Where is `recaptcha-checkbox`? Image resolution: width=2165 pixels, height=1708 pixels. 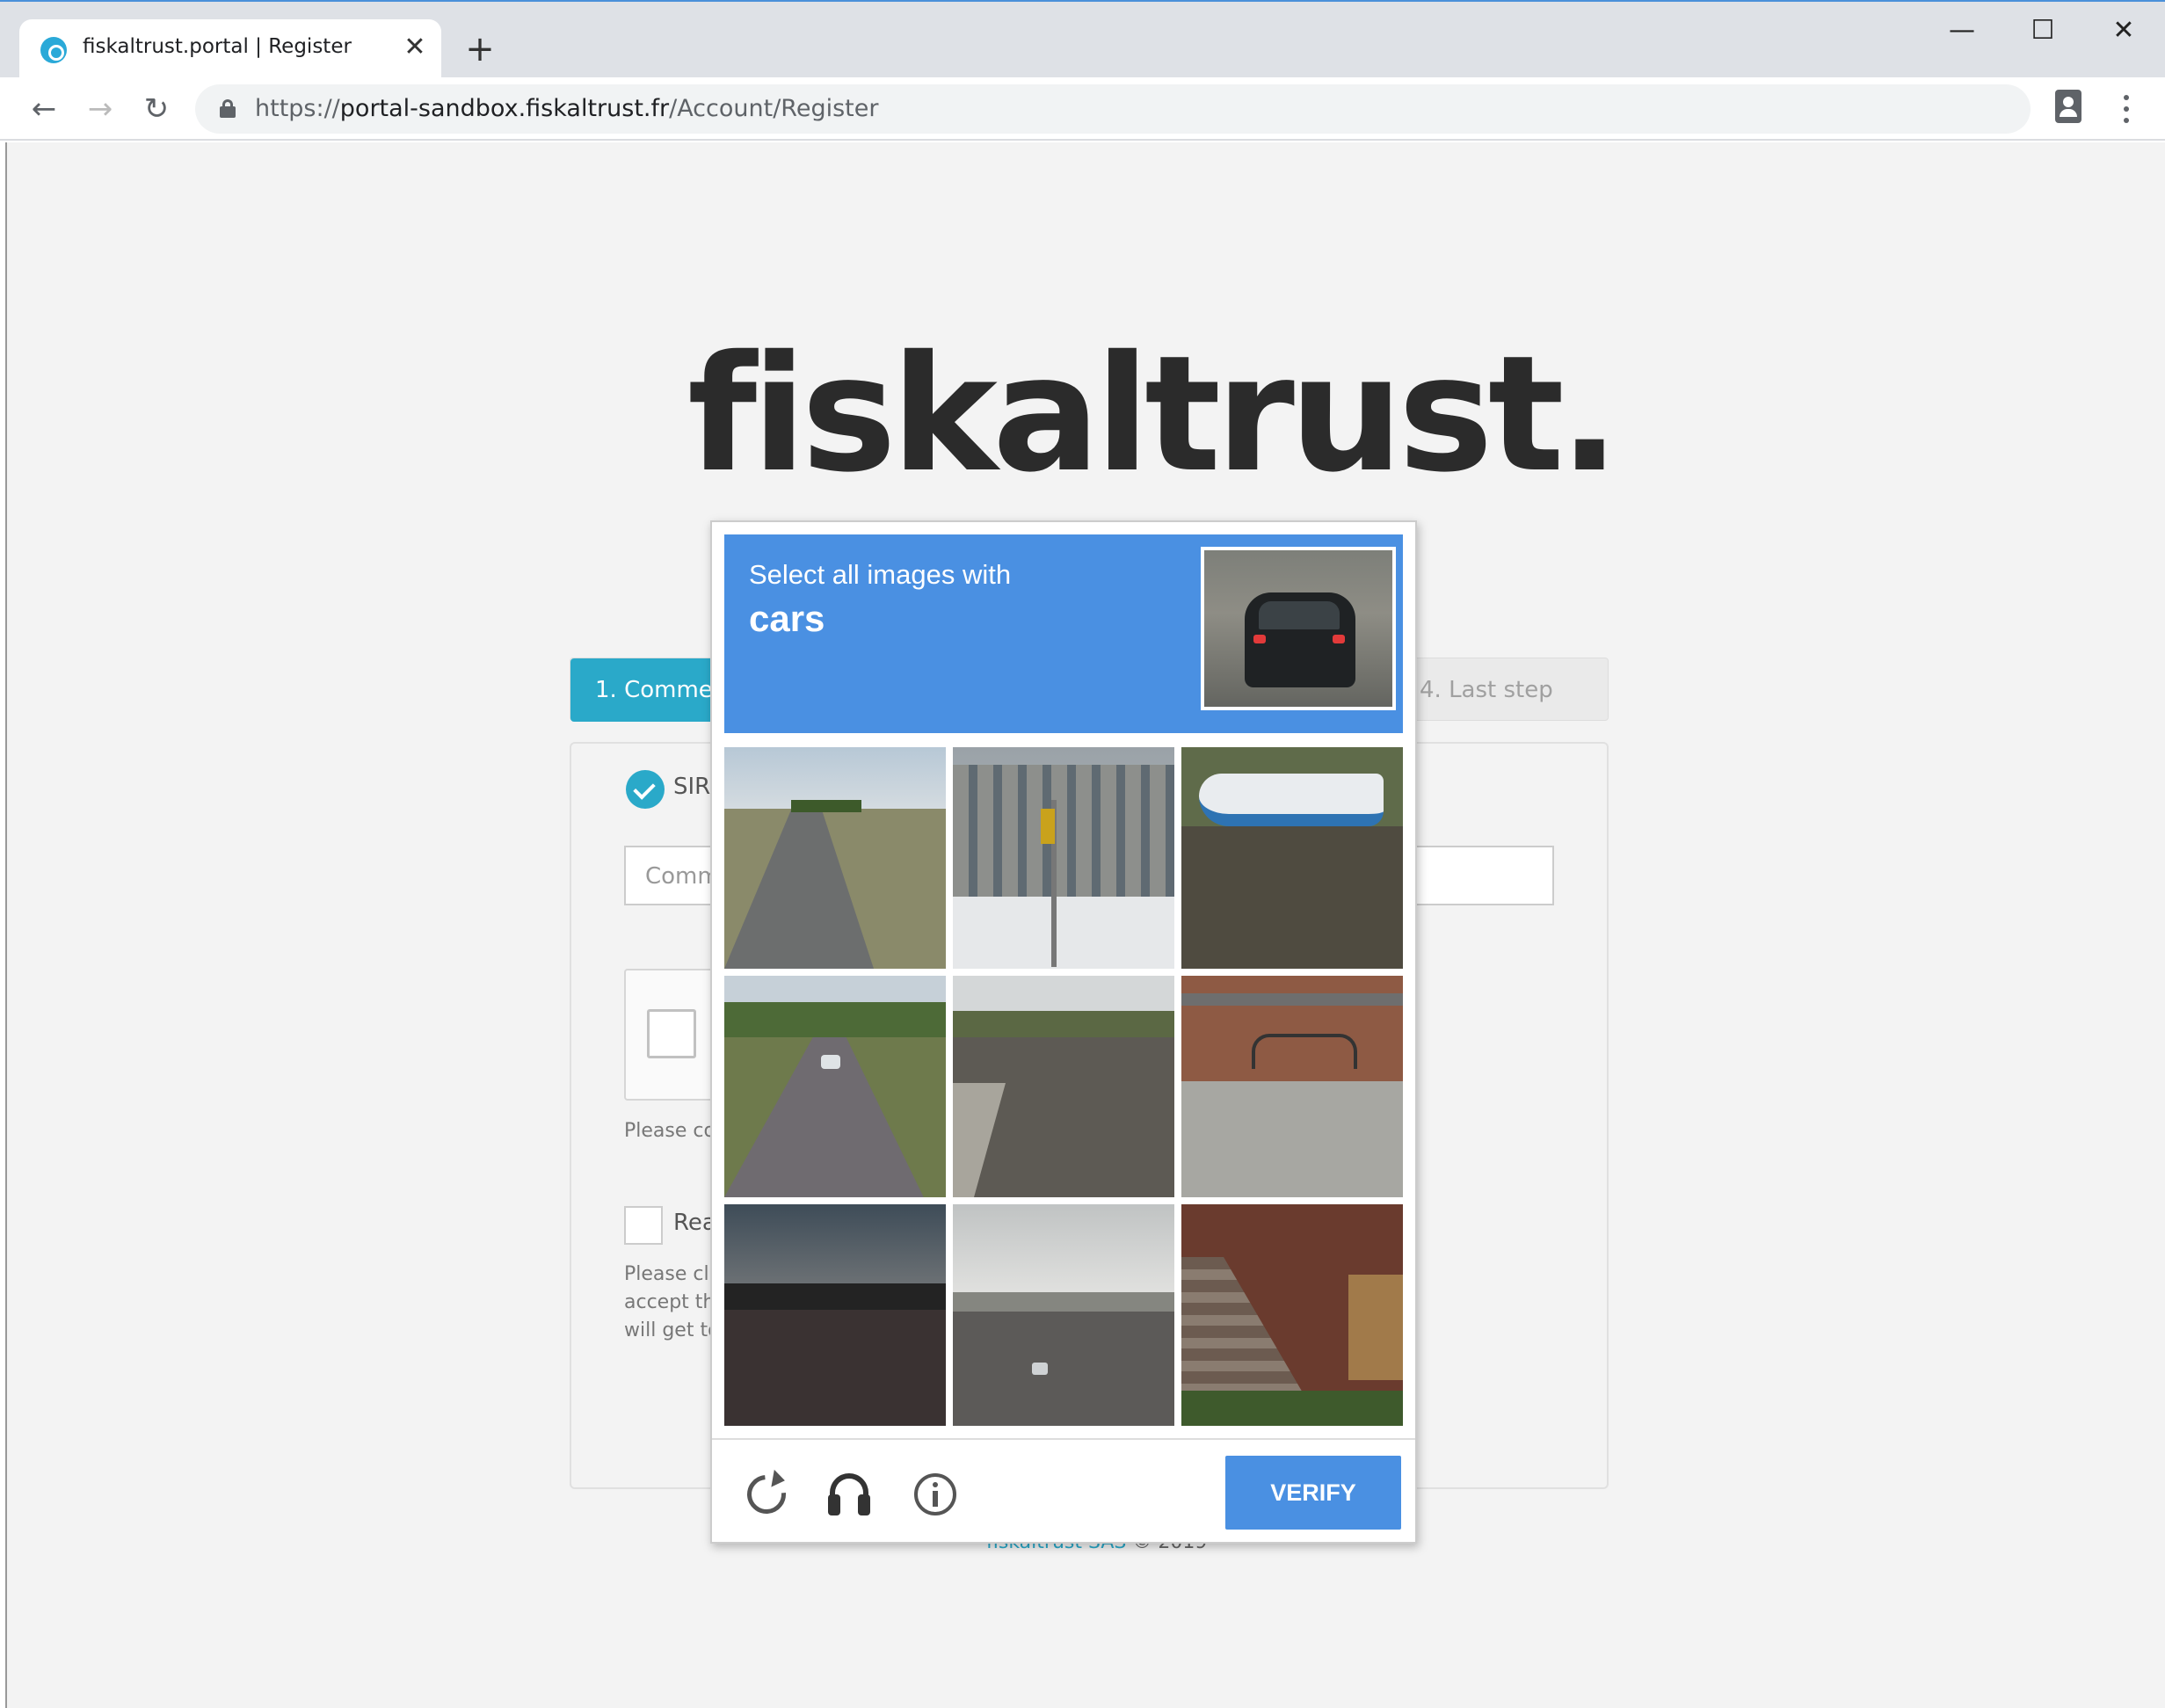 recaptcha-checkbox is located at coordinates (671, 1033).